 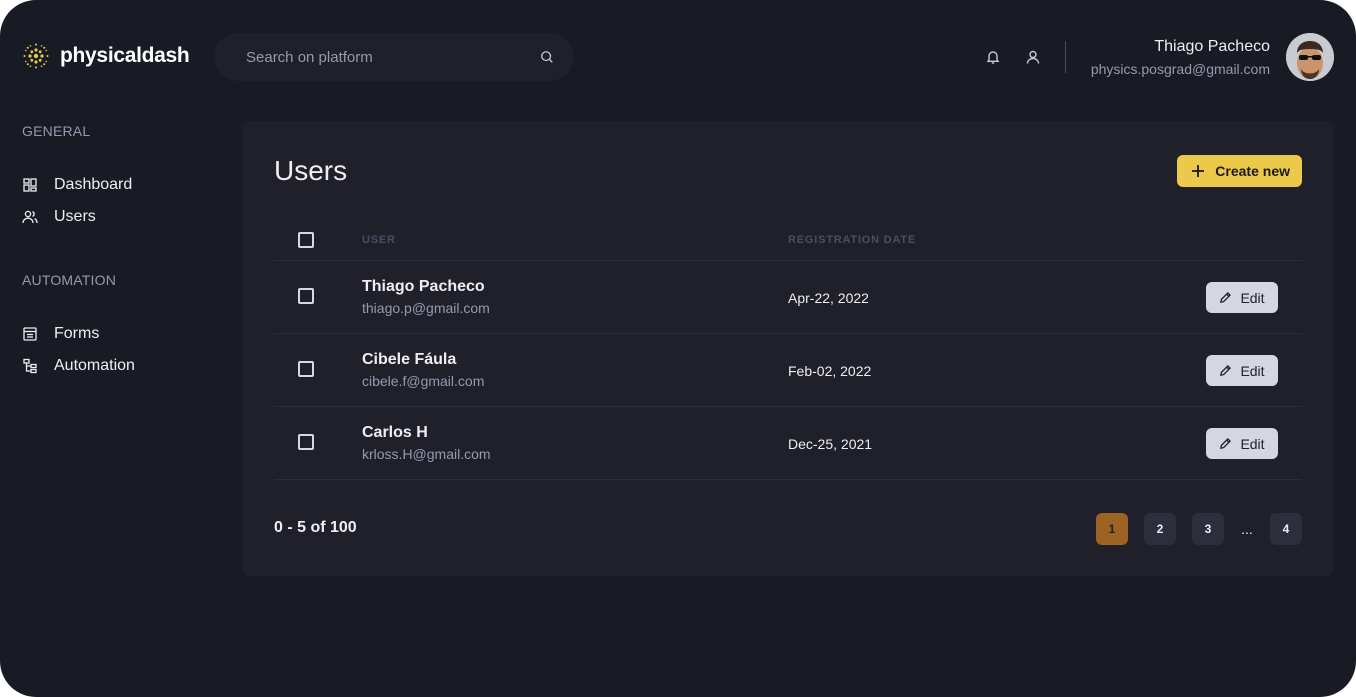 I want to click on sidebar-item-forms: Forms, so click(x=60, y=334).